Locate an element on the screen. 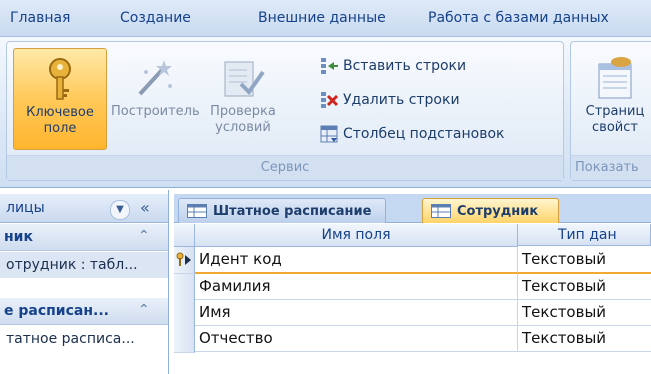  delete-rows-label: Удалить строки is located at coordinates (401, 100).